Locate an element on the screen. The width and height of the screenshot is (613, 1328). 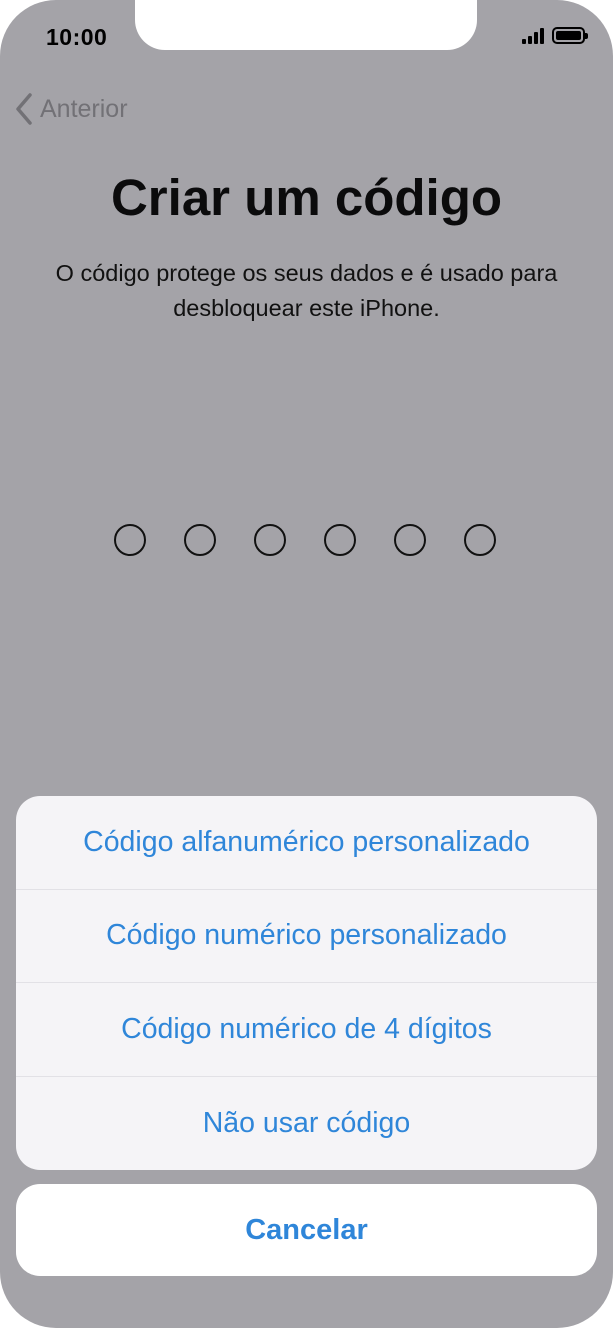
back-label: Anterior is located at coordinates (84, 108).